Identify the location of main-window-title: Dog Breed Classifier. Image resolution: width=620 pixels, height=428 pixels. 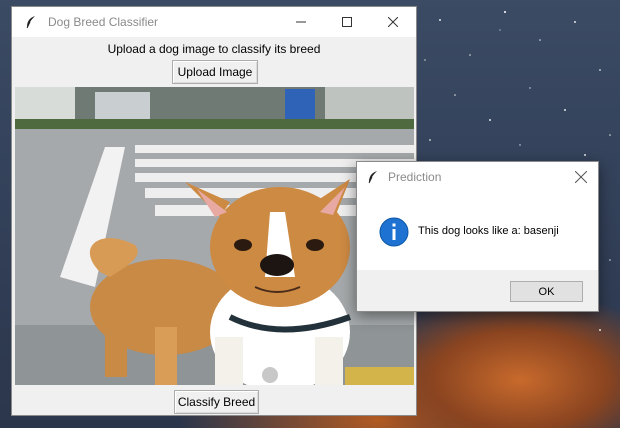
(103, 22).